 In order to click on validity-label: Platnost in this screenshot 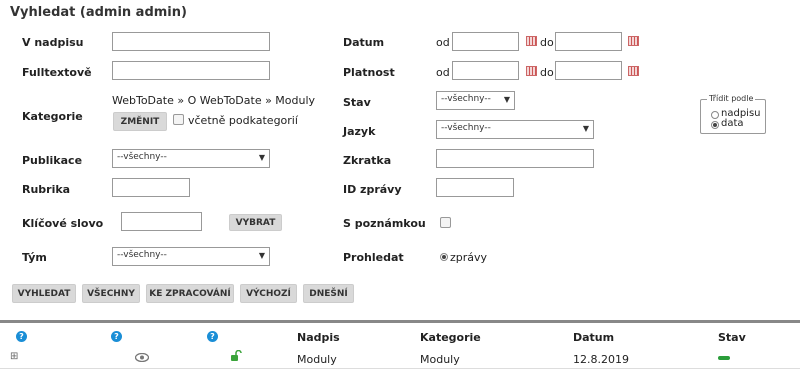, I will do `click(369, 72)`.